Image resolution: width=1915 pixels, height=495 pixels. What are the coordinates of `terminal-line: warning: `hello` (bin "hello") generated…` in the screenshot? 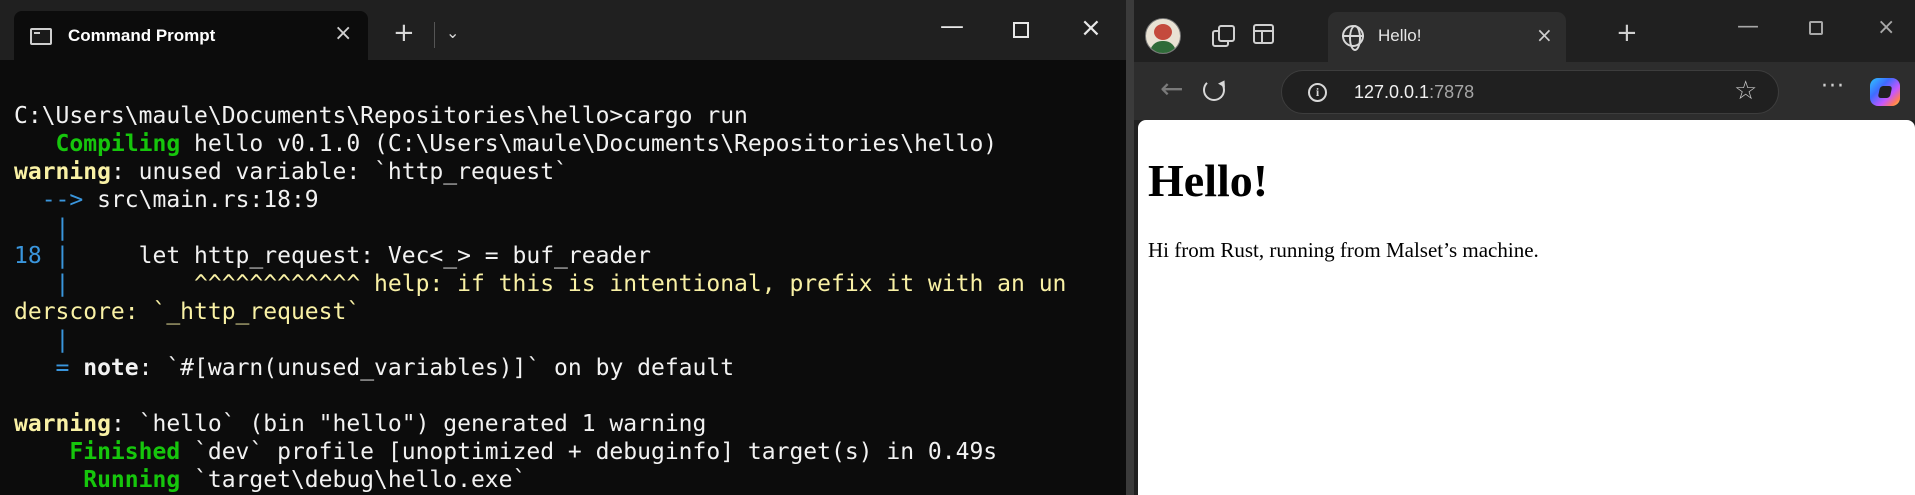 It's located at (564, 424).